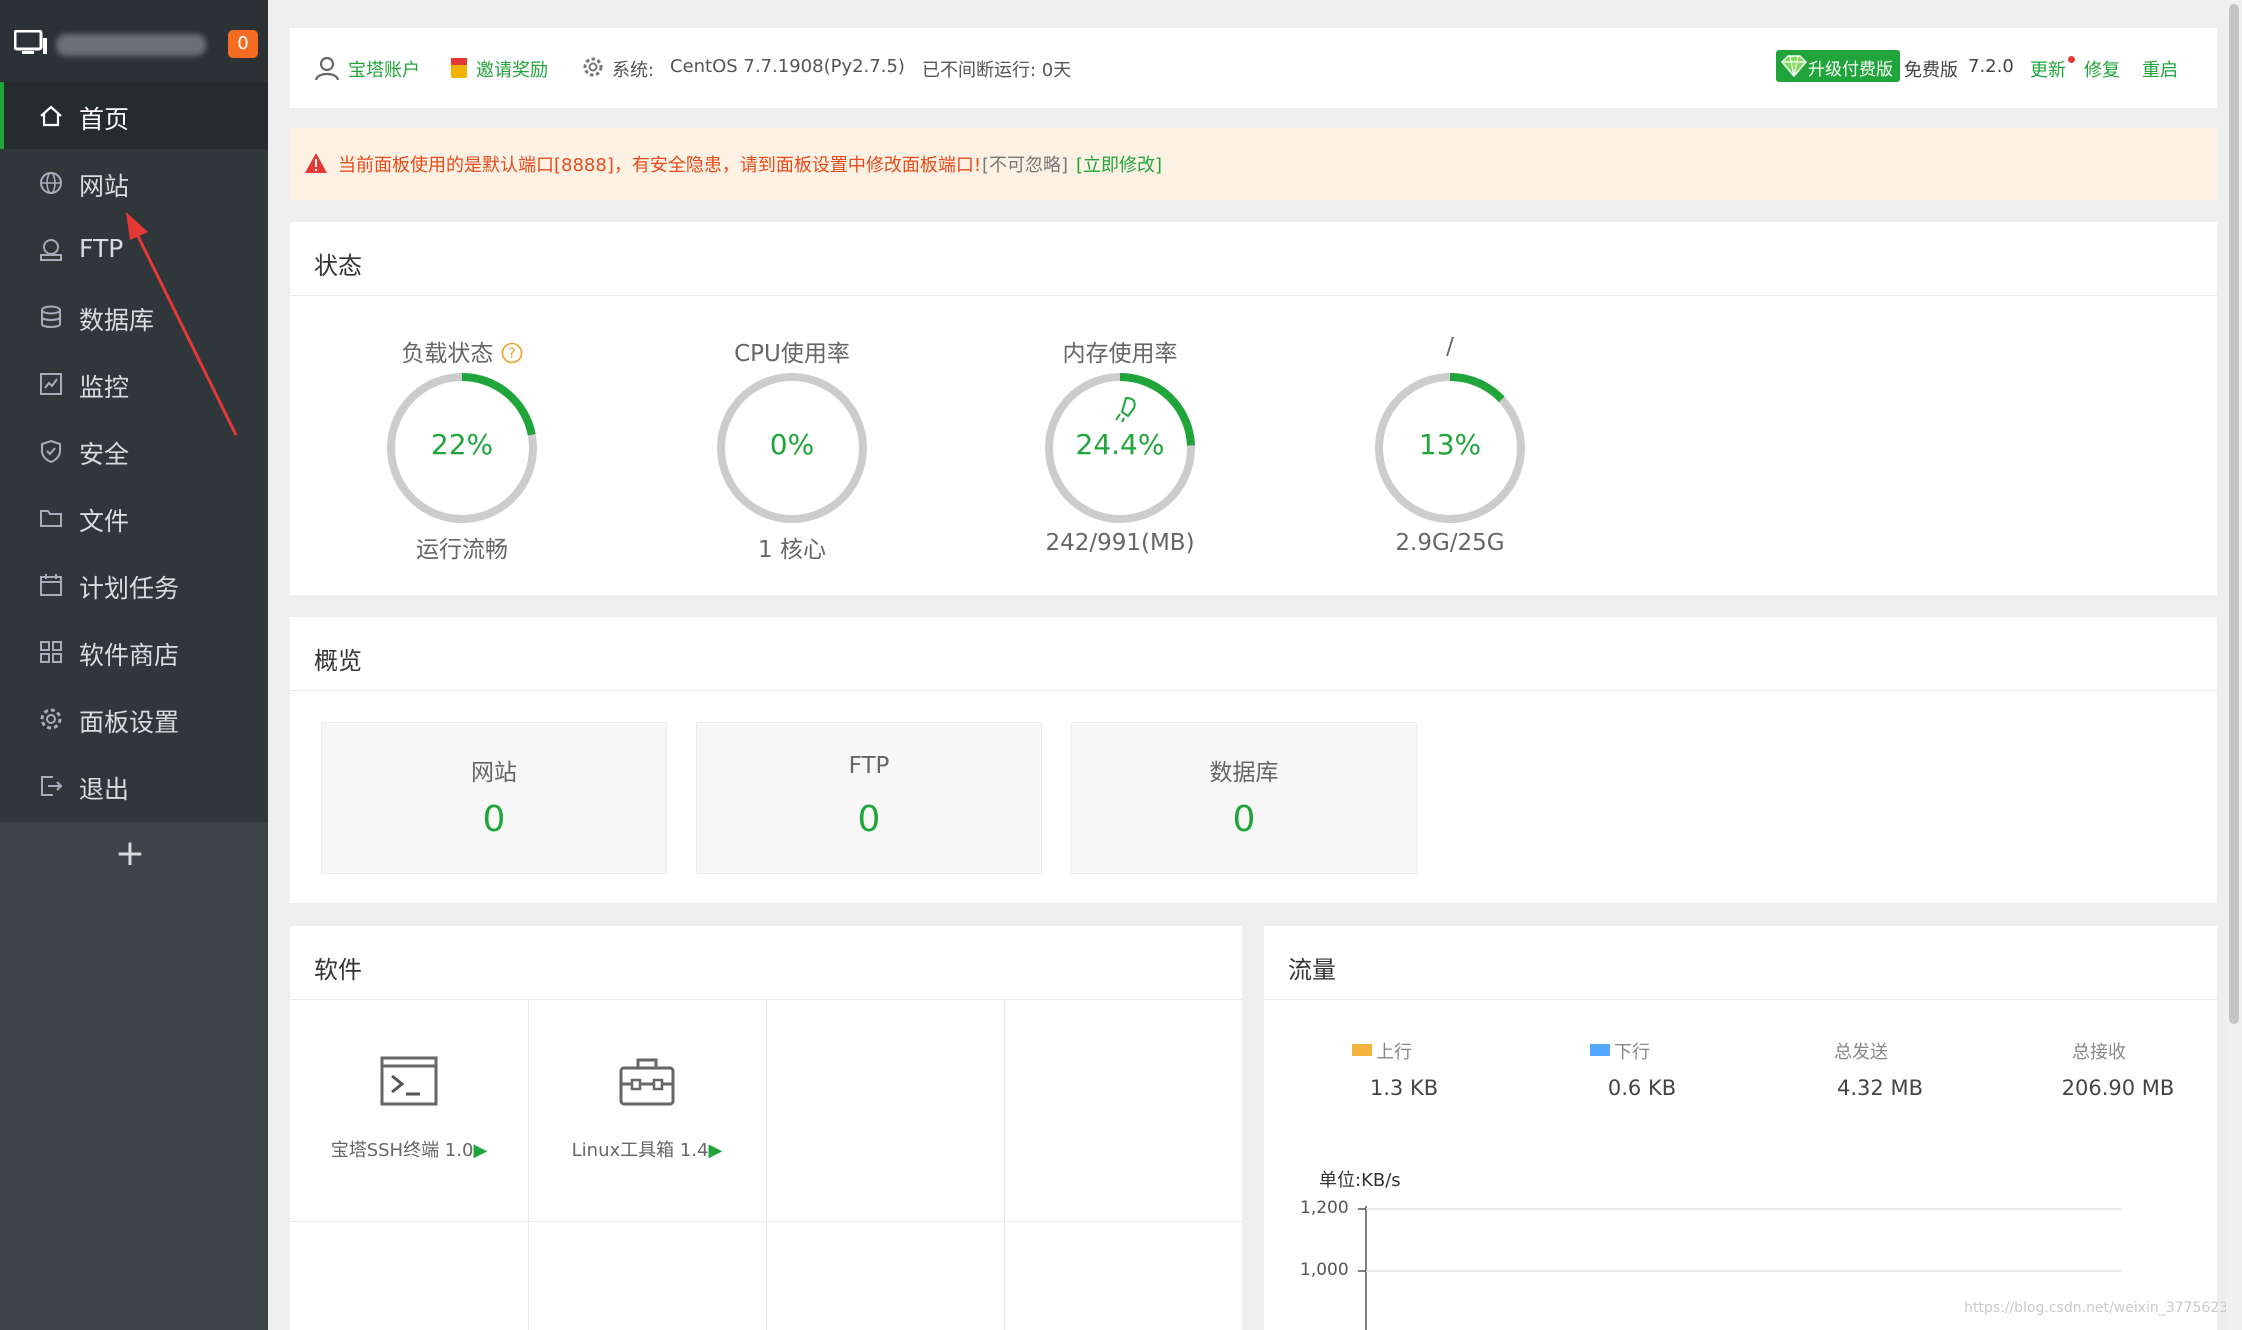 The height and width of the screenshot is (1330, 2242). I want to click on scrollbar, so click(2234, 665).